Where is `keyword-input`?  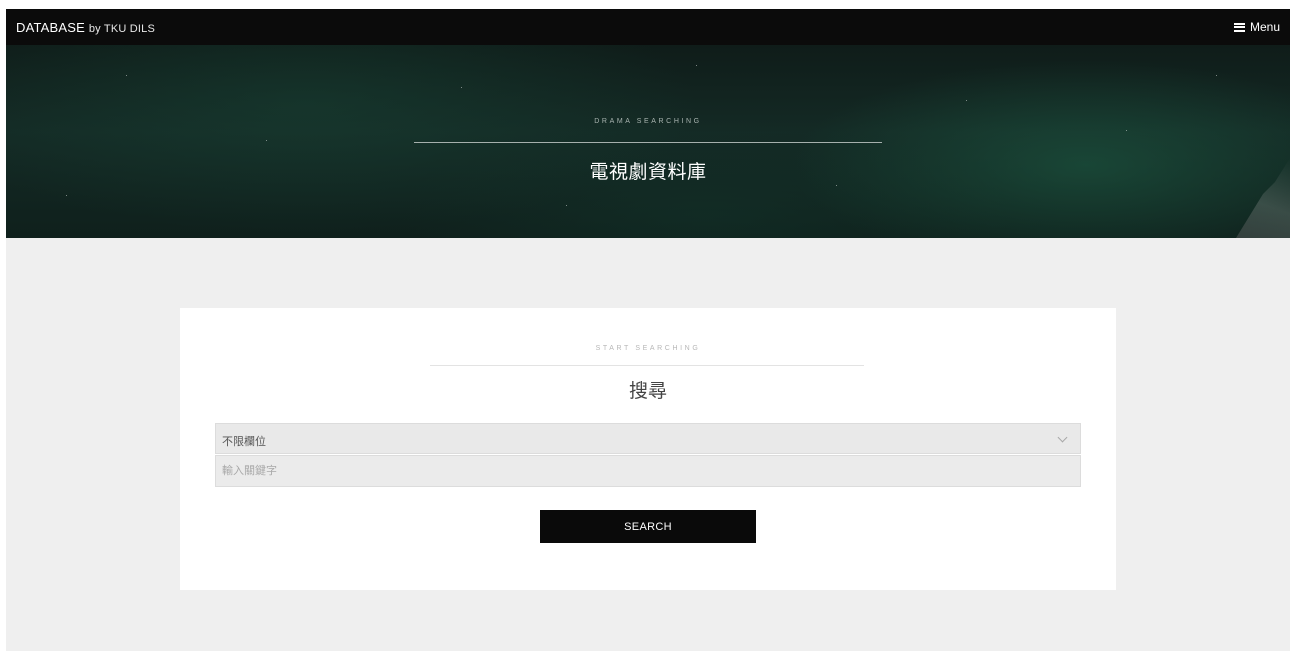
keyword-input is located at coordinates (648, 471).